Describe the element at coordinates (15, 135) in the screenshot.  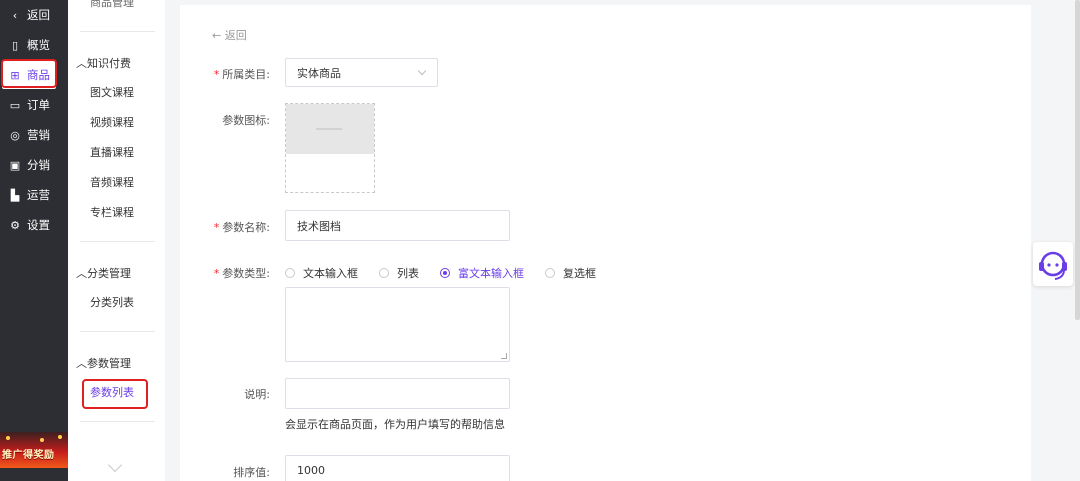
I see `marketing-icon: ◎` at that location.